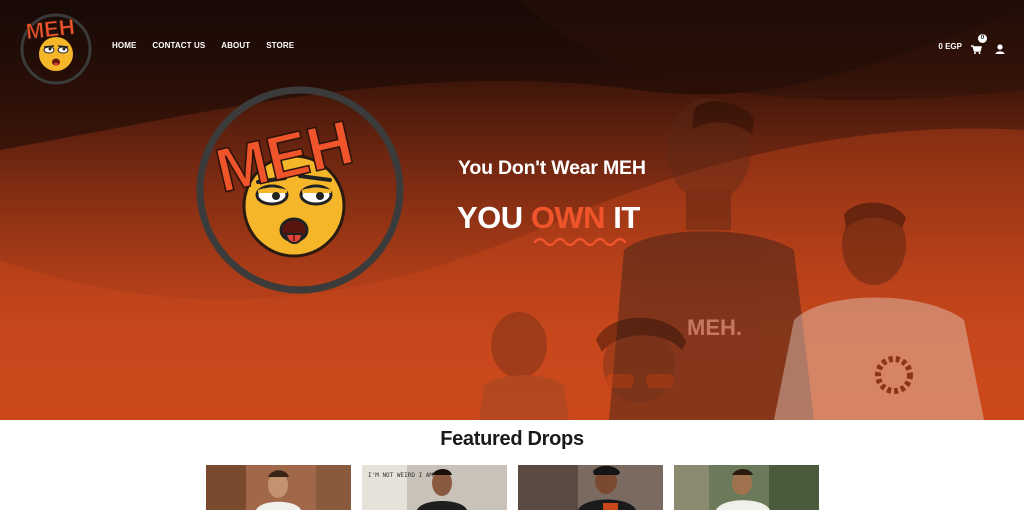 The height and width of the screenshot is (510, 1024). I want to click on account-button, so click(1000, 47).